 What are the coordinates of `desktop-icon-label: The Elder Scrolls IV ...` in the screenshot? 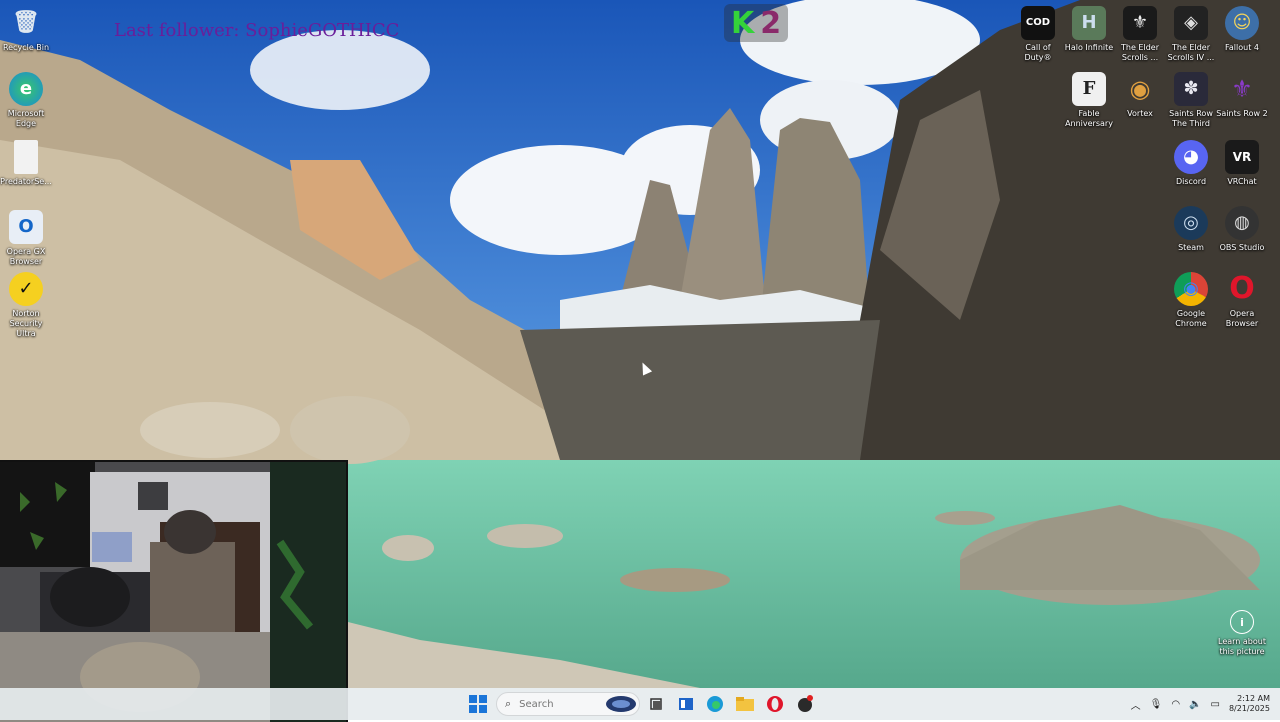 It's located at (1191, 52).